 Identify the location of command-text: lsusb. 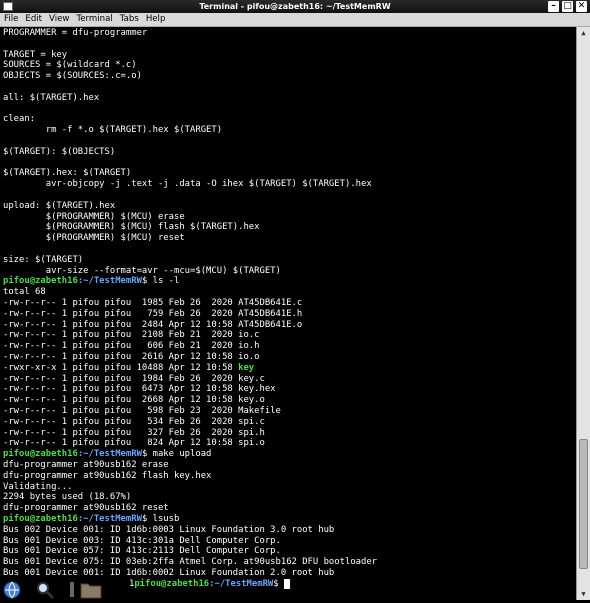
(166, 519).